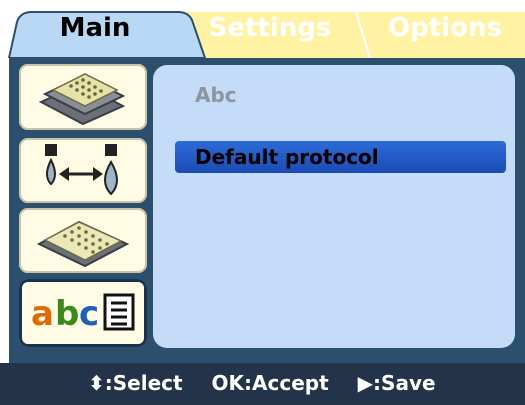 The width and height of the screenshot is (525, 405). Describe the element at coordinates (83, 244) in the screenshot. I see `wellplate-icon` at that location.